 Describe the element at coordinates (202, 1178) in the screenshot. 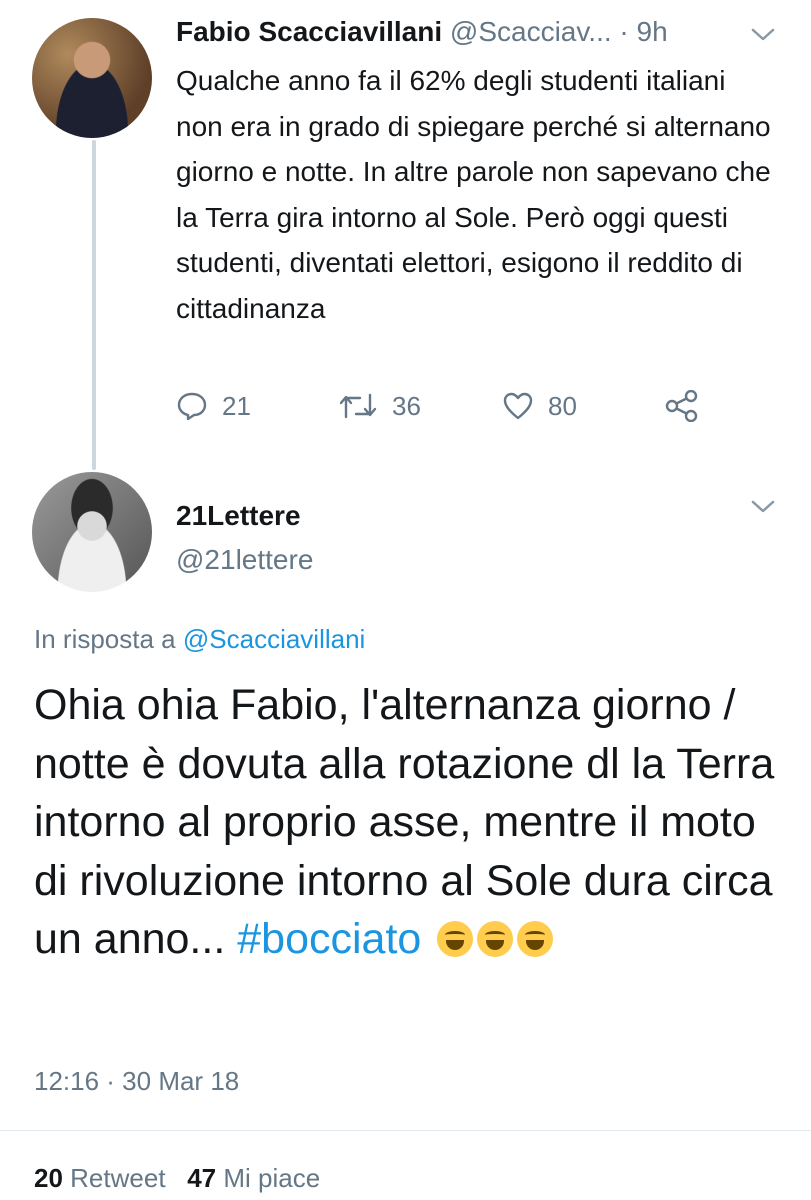

I see `like-stat-count: 47` at that location.